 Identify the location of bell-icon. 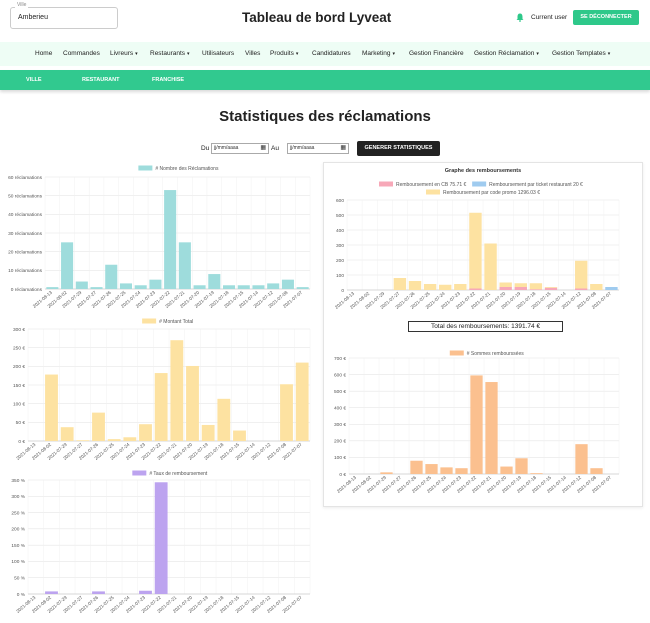
(520, 17).